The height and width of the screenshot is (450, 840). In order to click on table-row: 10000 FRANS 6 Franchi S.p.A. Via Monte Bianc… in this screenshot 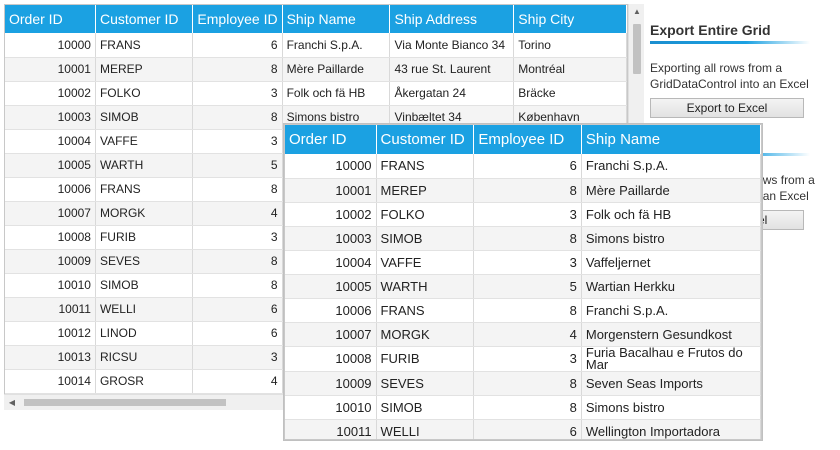, I will do `click(316, 45)`.